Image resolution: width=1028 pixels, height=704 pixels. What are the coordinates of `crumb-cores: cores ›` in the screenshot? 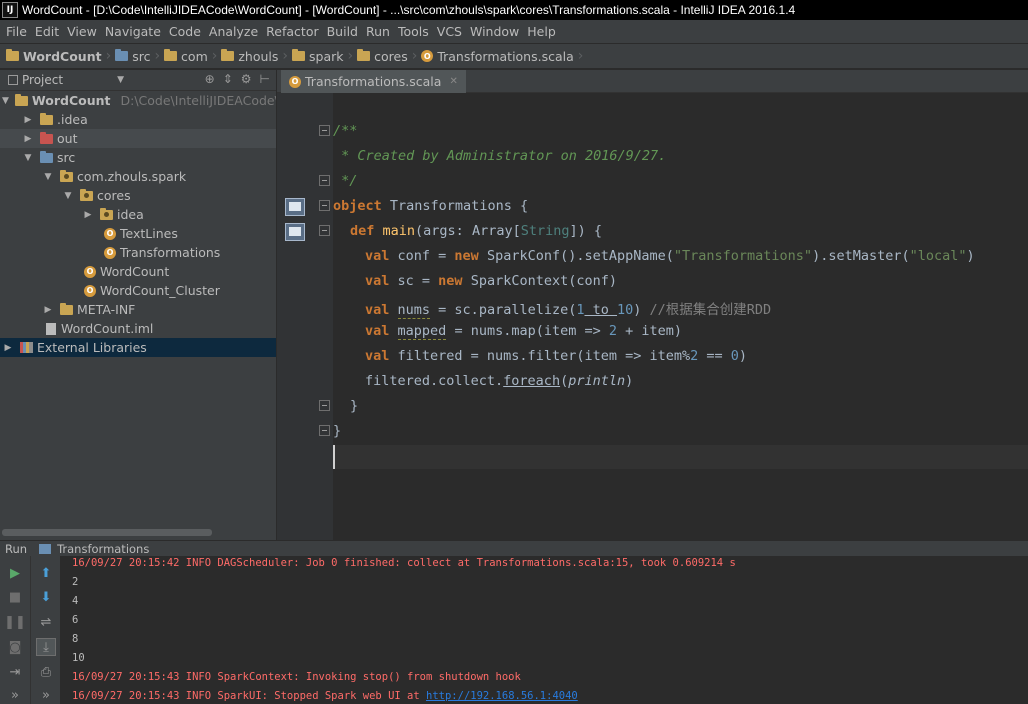 It's located at (389, 56).